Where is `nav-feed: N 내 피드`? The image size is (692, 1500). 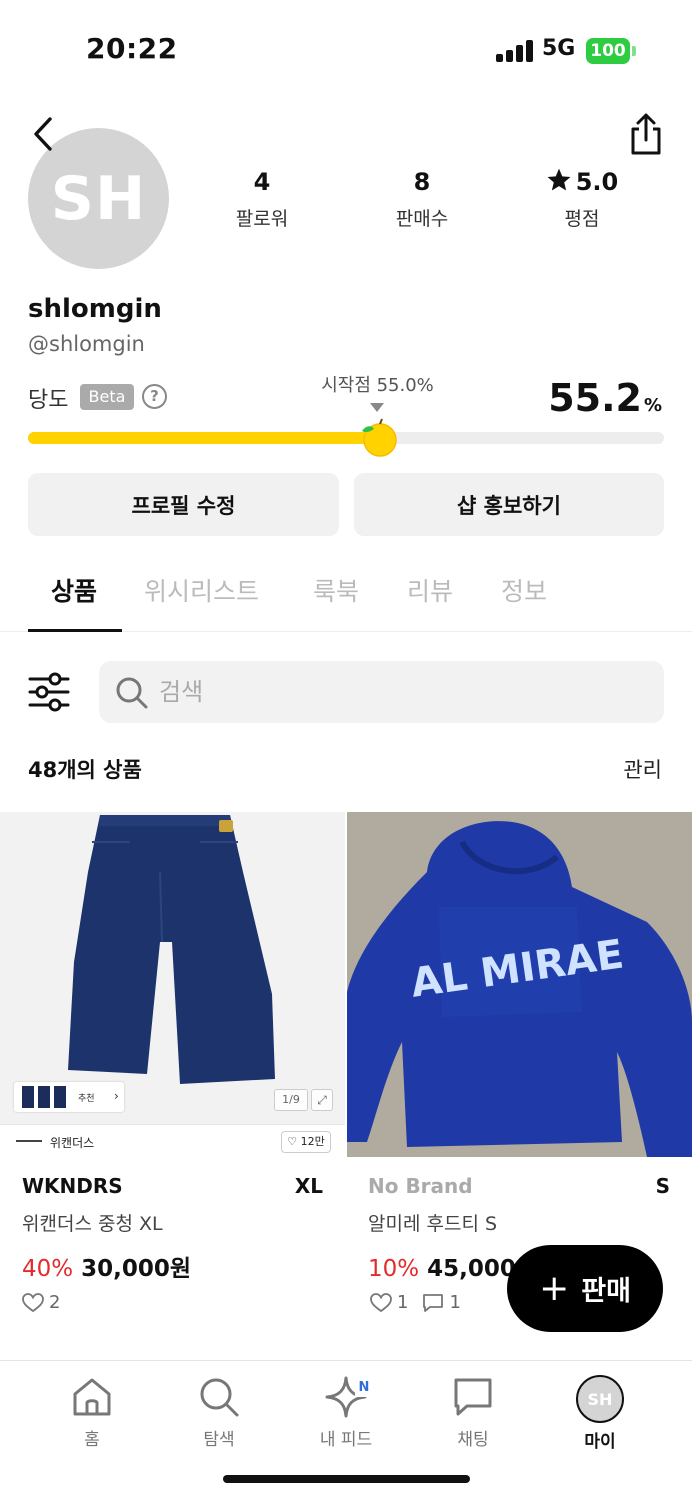 nav-feed: N 내 피드 is located at coordinates (346, 1412).